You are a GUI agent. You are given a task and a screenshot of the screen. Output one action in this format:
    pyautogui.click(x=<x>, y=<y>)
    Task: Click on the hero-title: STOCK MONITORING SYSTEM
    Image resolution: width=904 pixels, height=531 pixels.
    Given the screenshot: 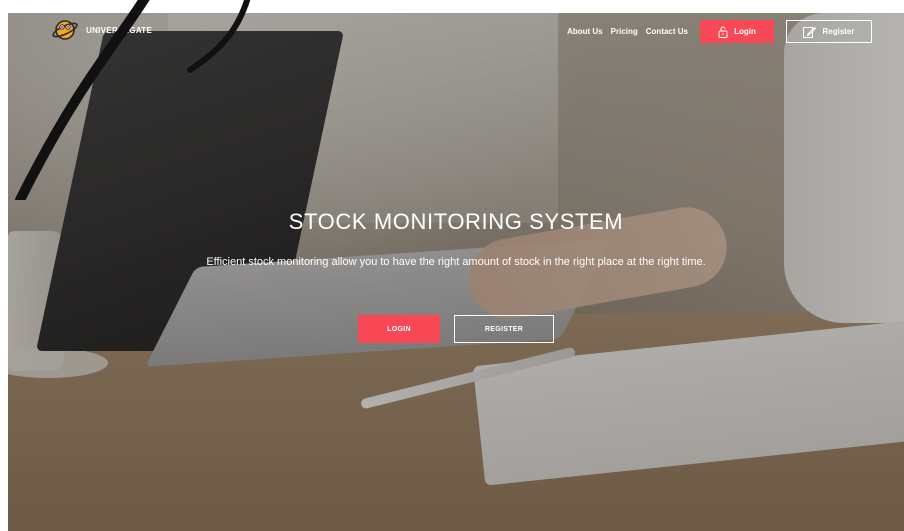 What is the action you would take?
    pyautogui.click(x=456, y=221)
    